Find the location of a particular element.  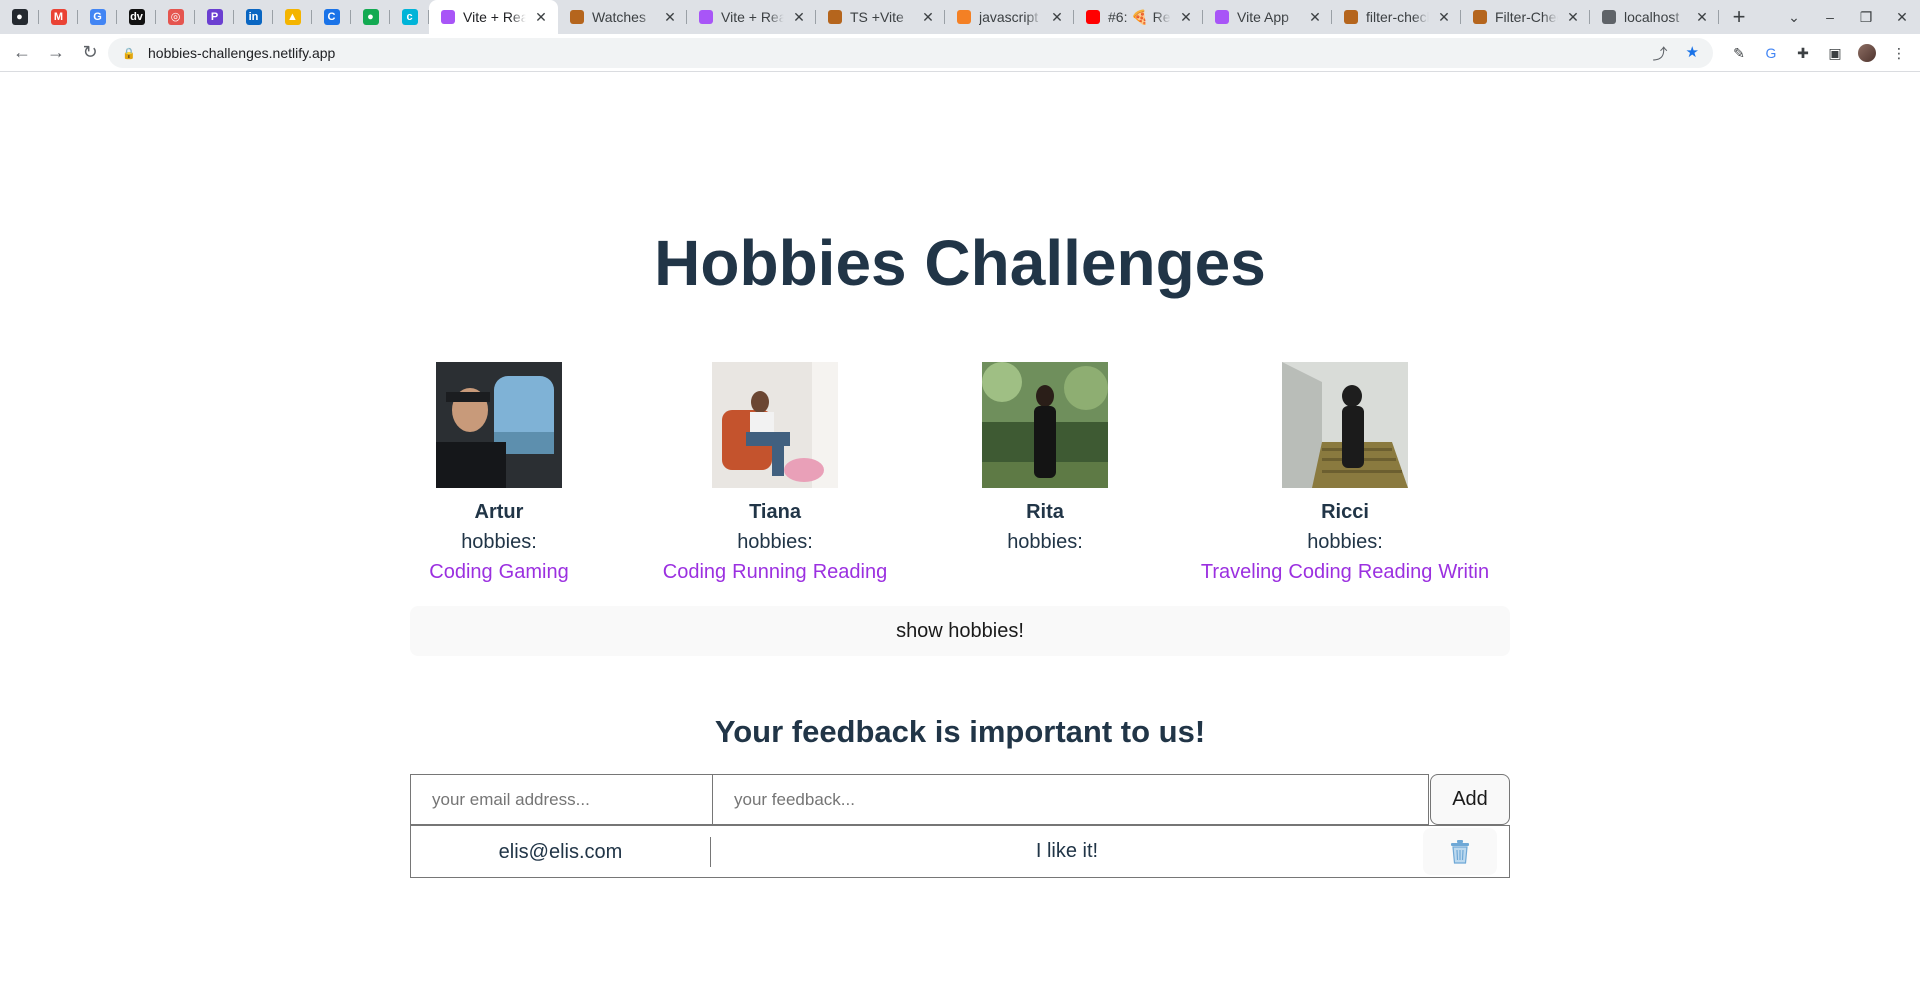

minimize-icon: – is located at coordinates (1830, 17).